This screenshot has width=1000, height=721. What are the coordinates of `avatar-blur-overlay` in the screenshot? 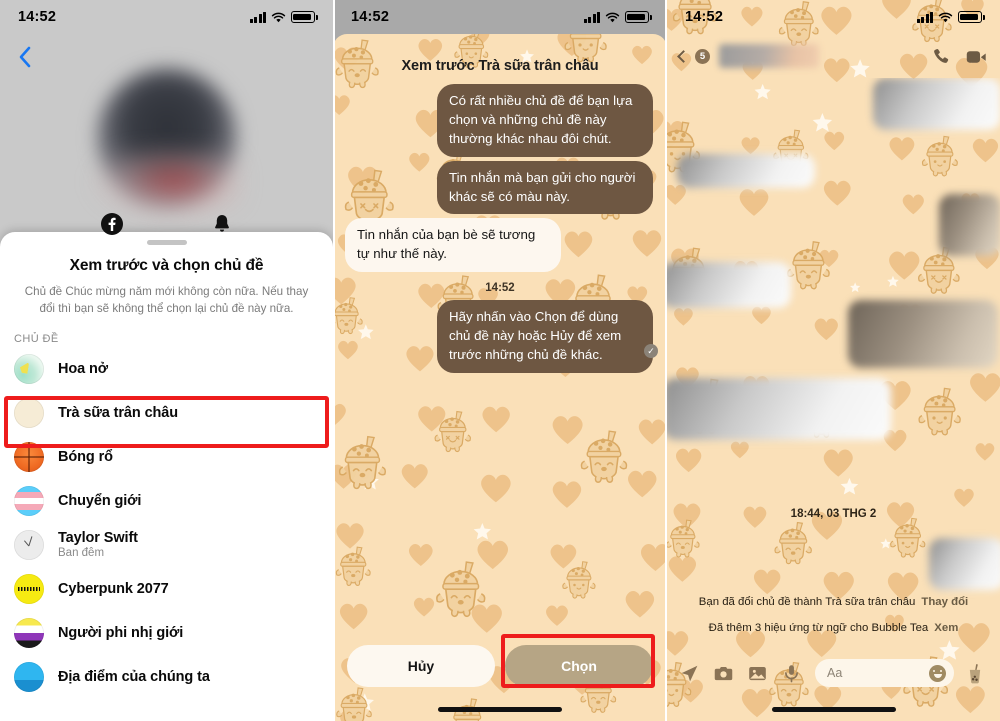 It's located at (166, 185).